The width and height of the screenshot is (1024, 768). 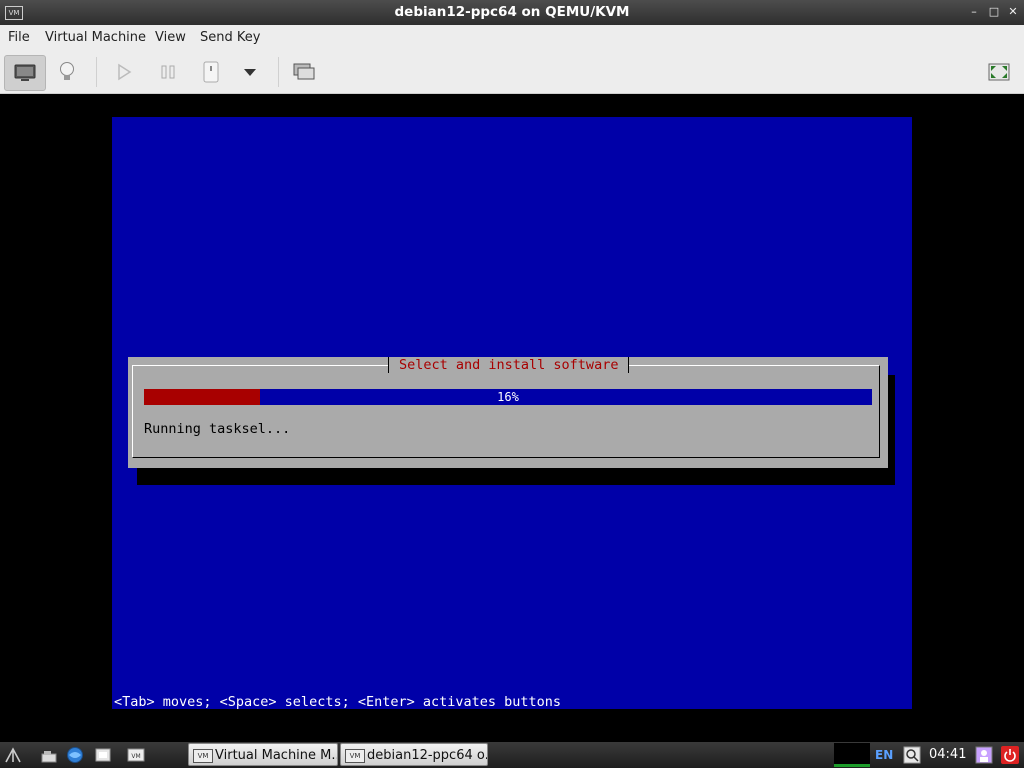 I want to click on console-button, so click(x=25, y=73).